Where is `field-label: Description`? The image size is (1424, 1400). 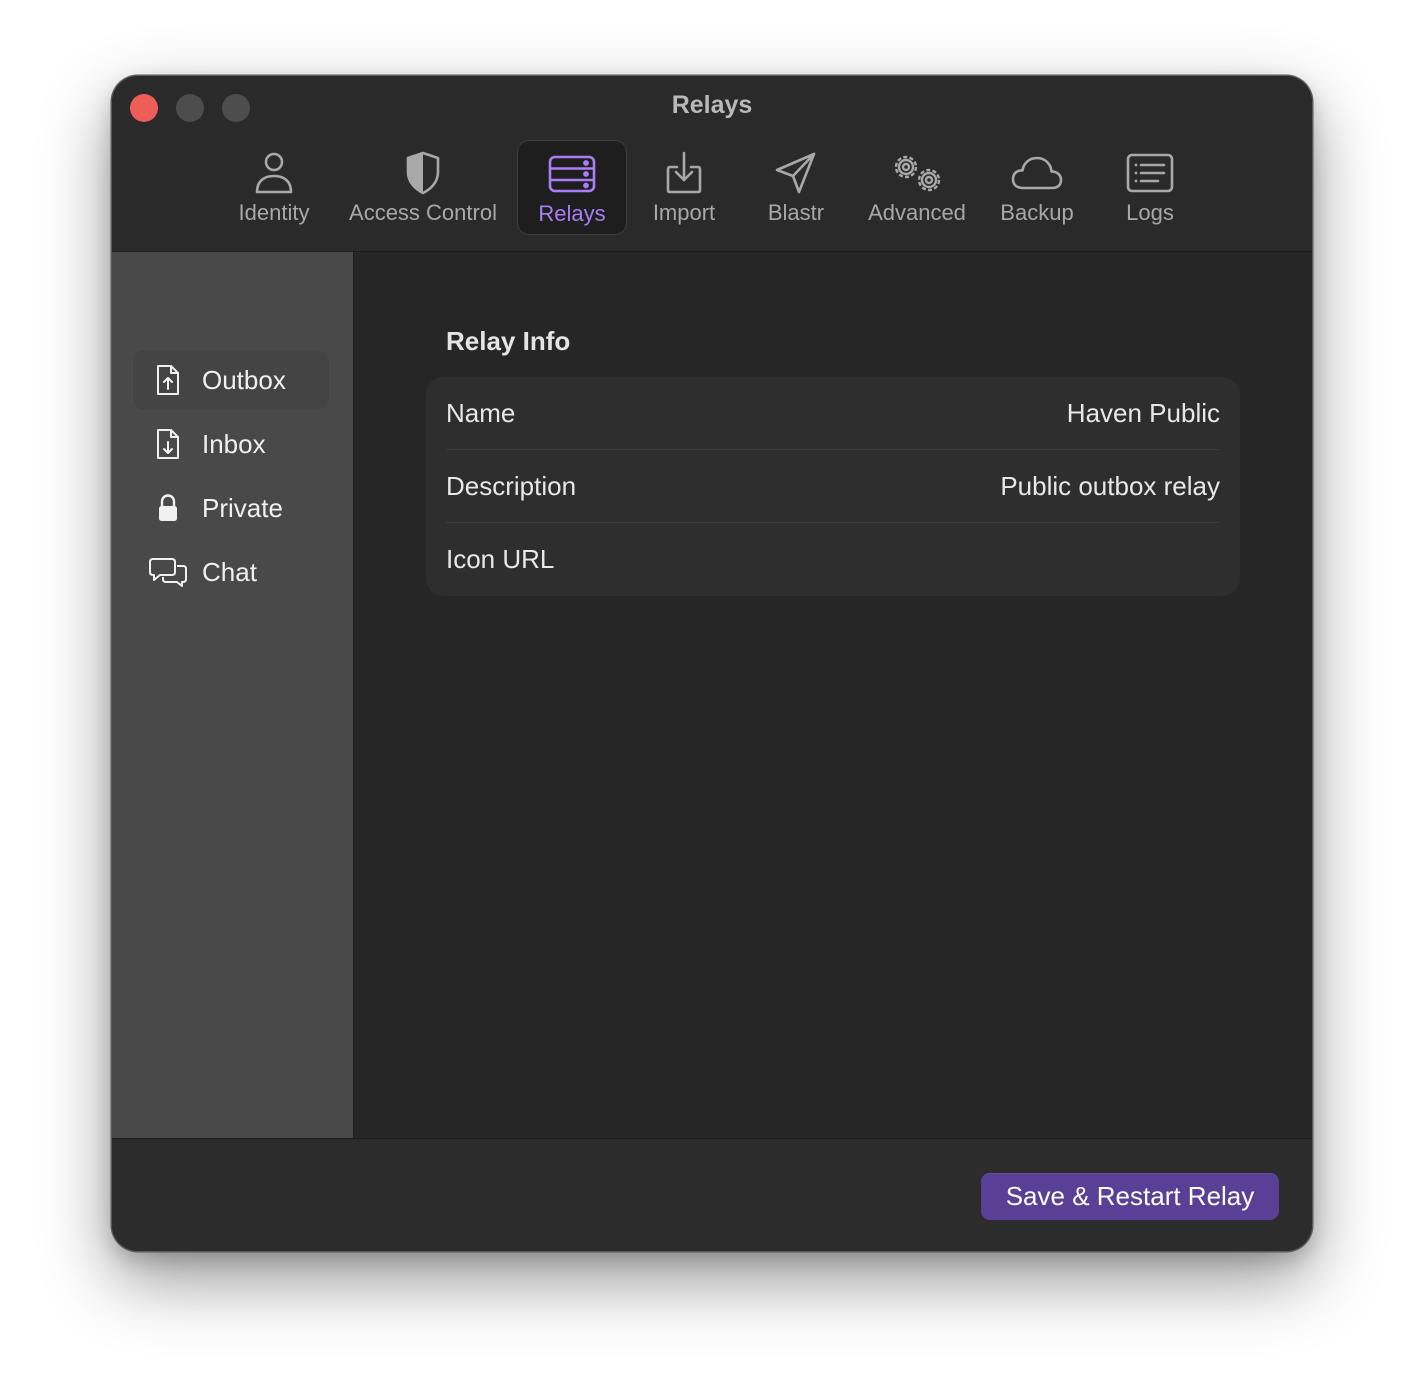 field-label: Description is located at coordinates (511, 485).